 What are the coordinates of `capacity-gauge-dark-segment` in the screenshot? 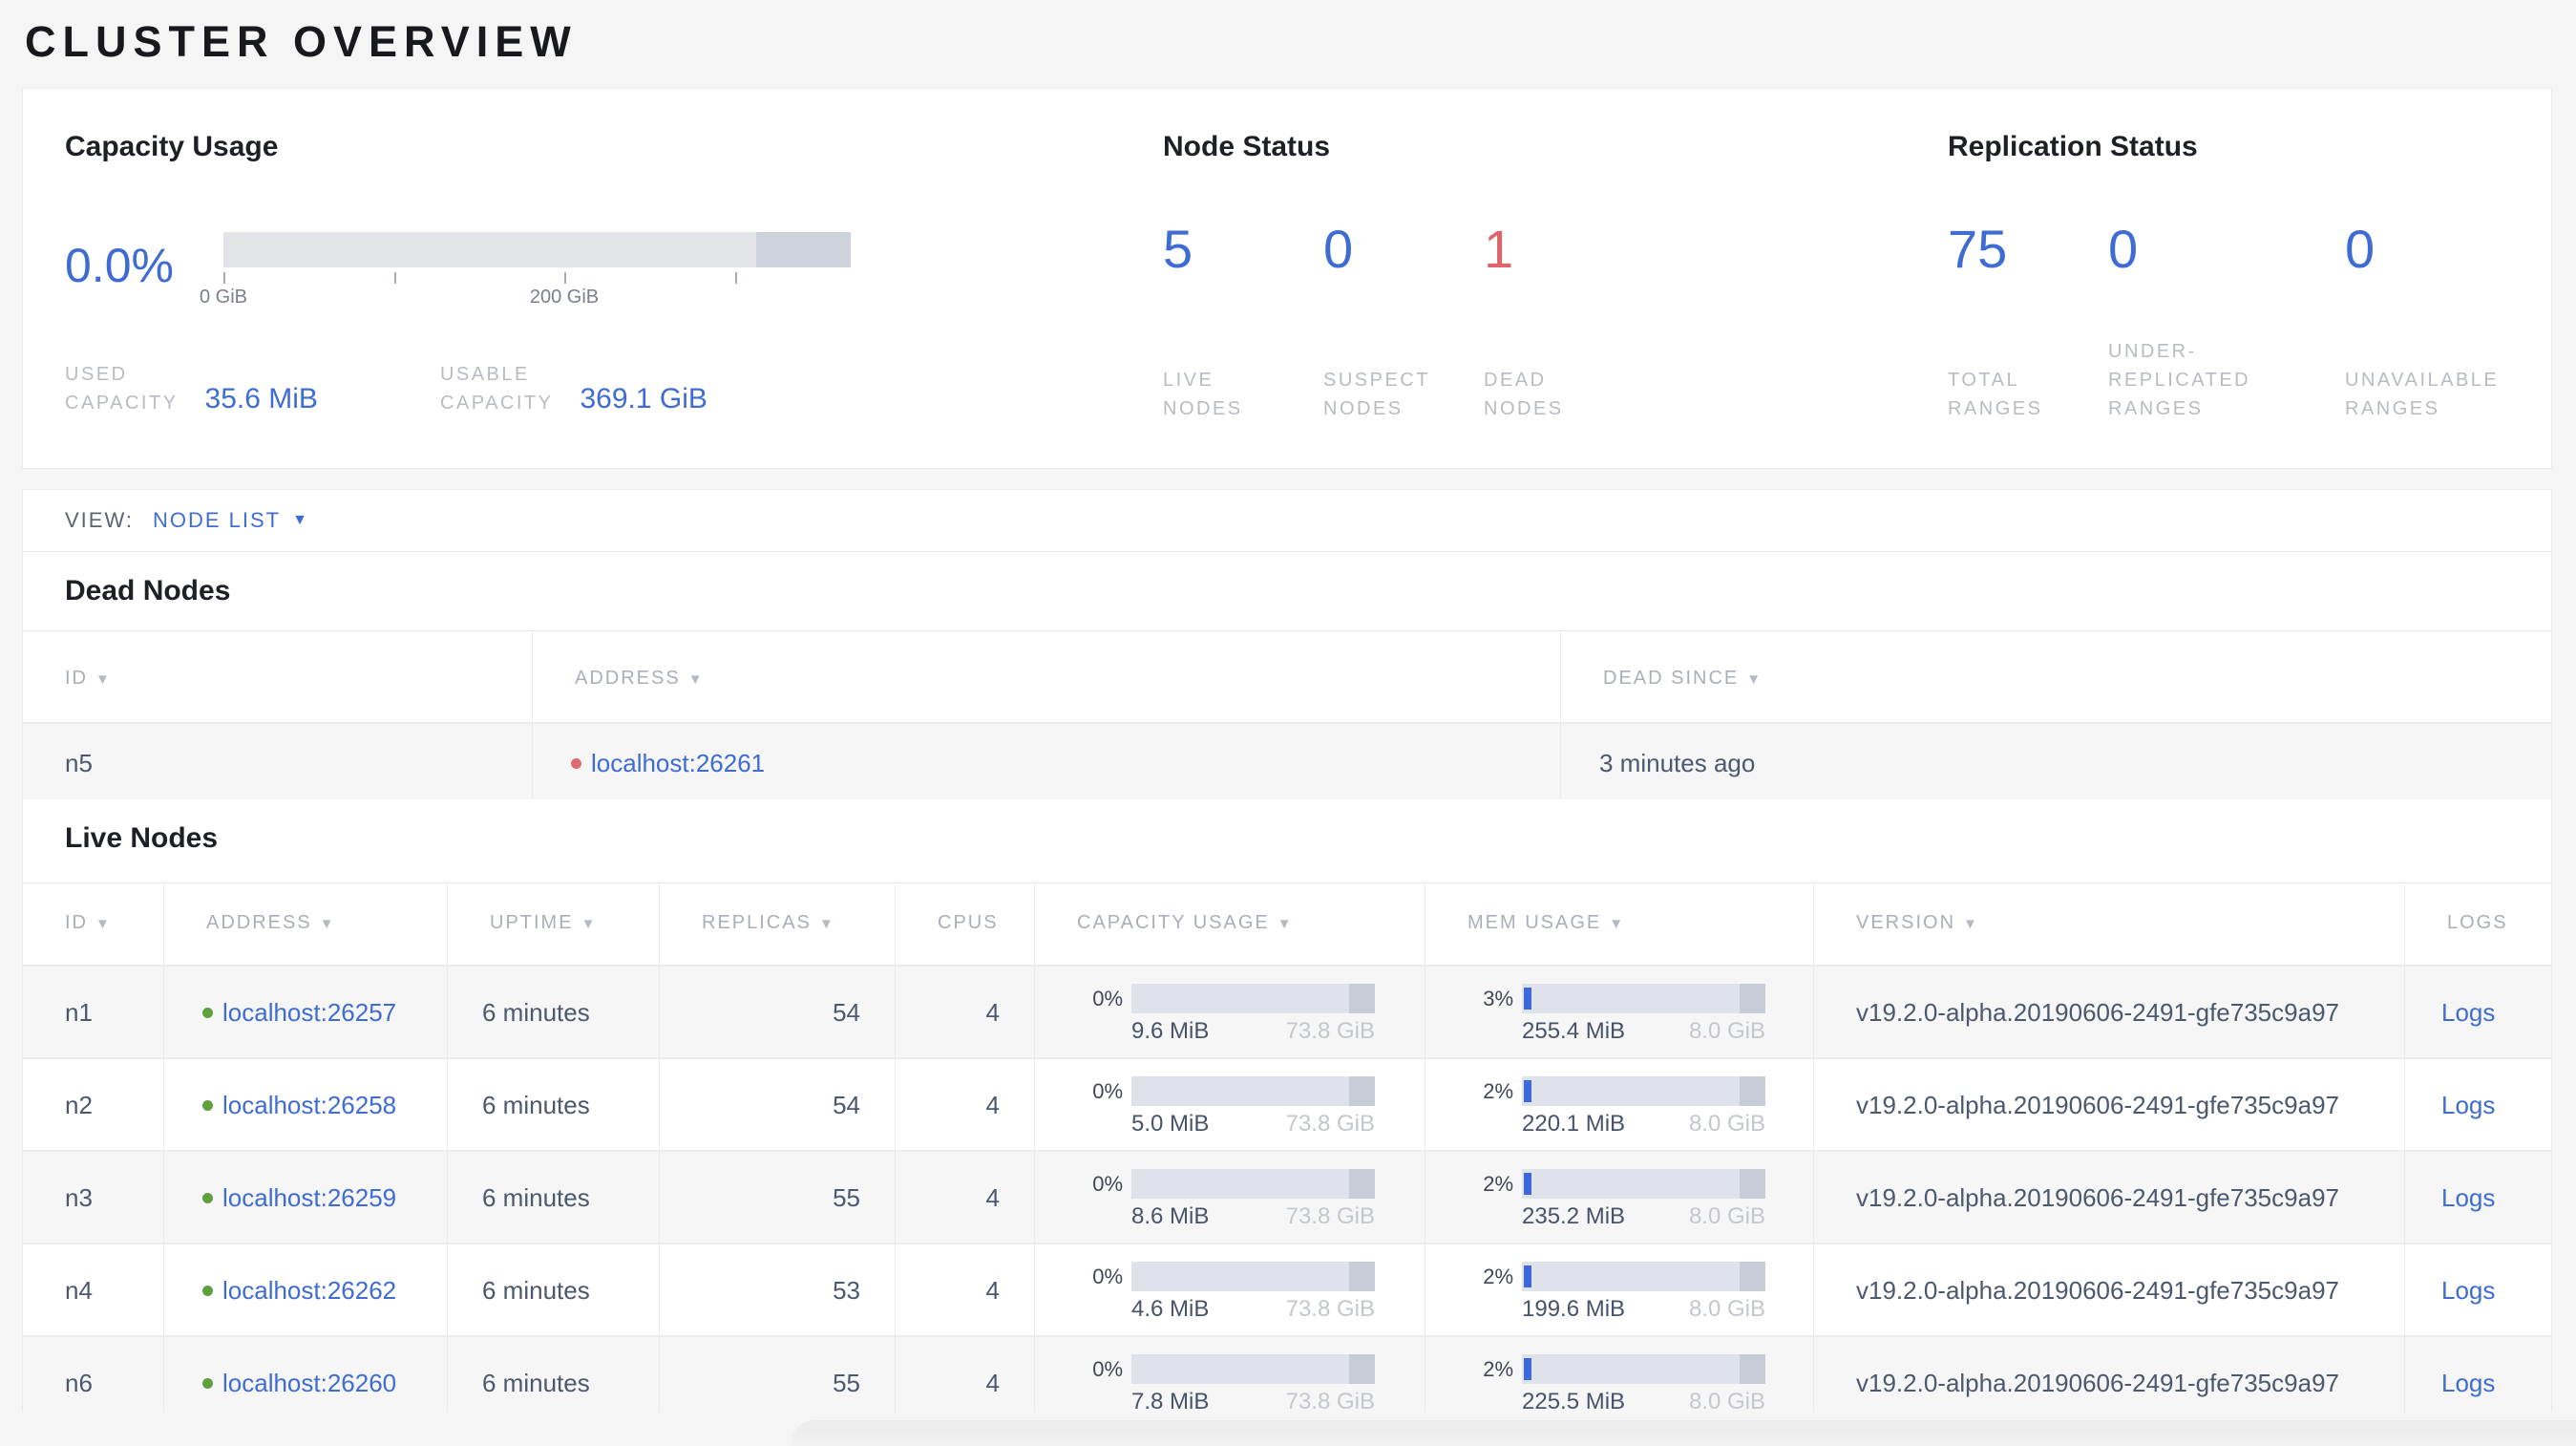 It's located at (803, 249).